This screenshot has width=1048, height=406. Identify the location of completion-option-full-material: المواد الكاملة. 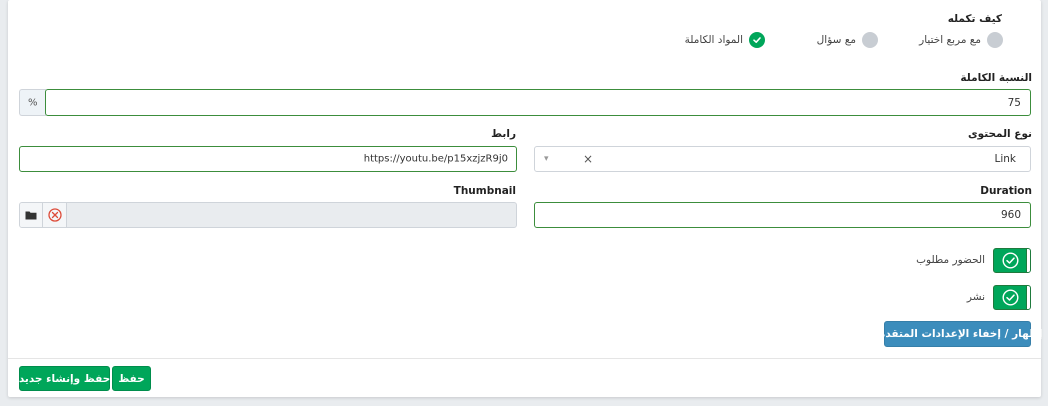
(725, 40).